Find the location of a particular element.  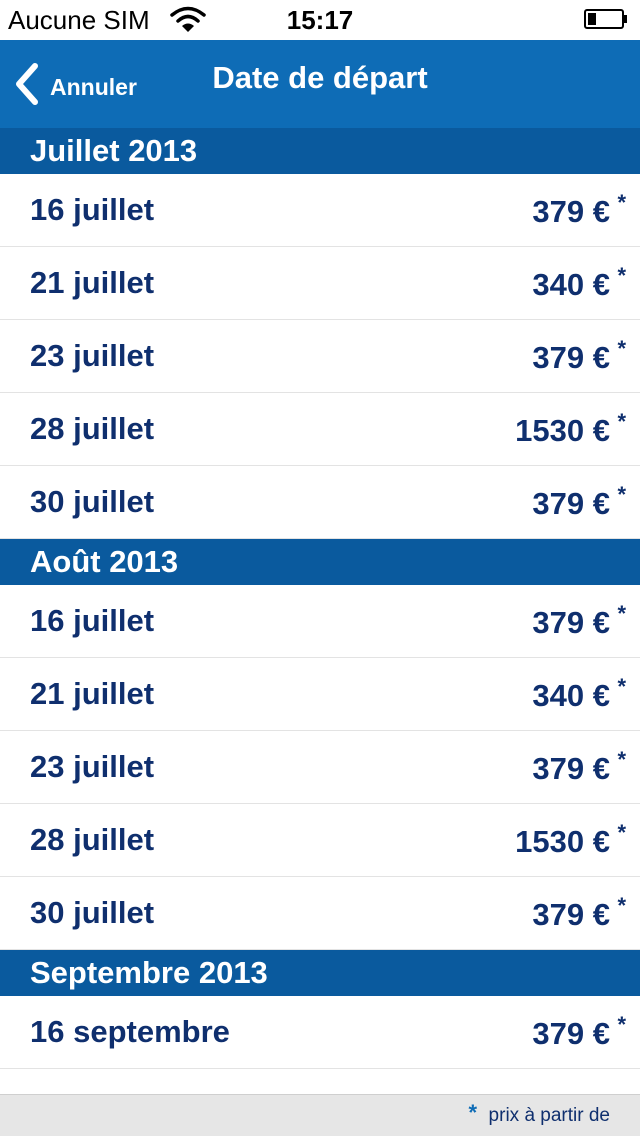

status-bar: Aucune SIM 15:17 is located at coordinates (320, 20).